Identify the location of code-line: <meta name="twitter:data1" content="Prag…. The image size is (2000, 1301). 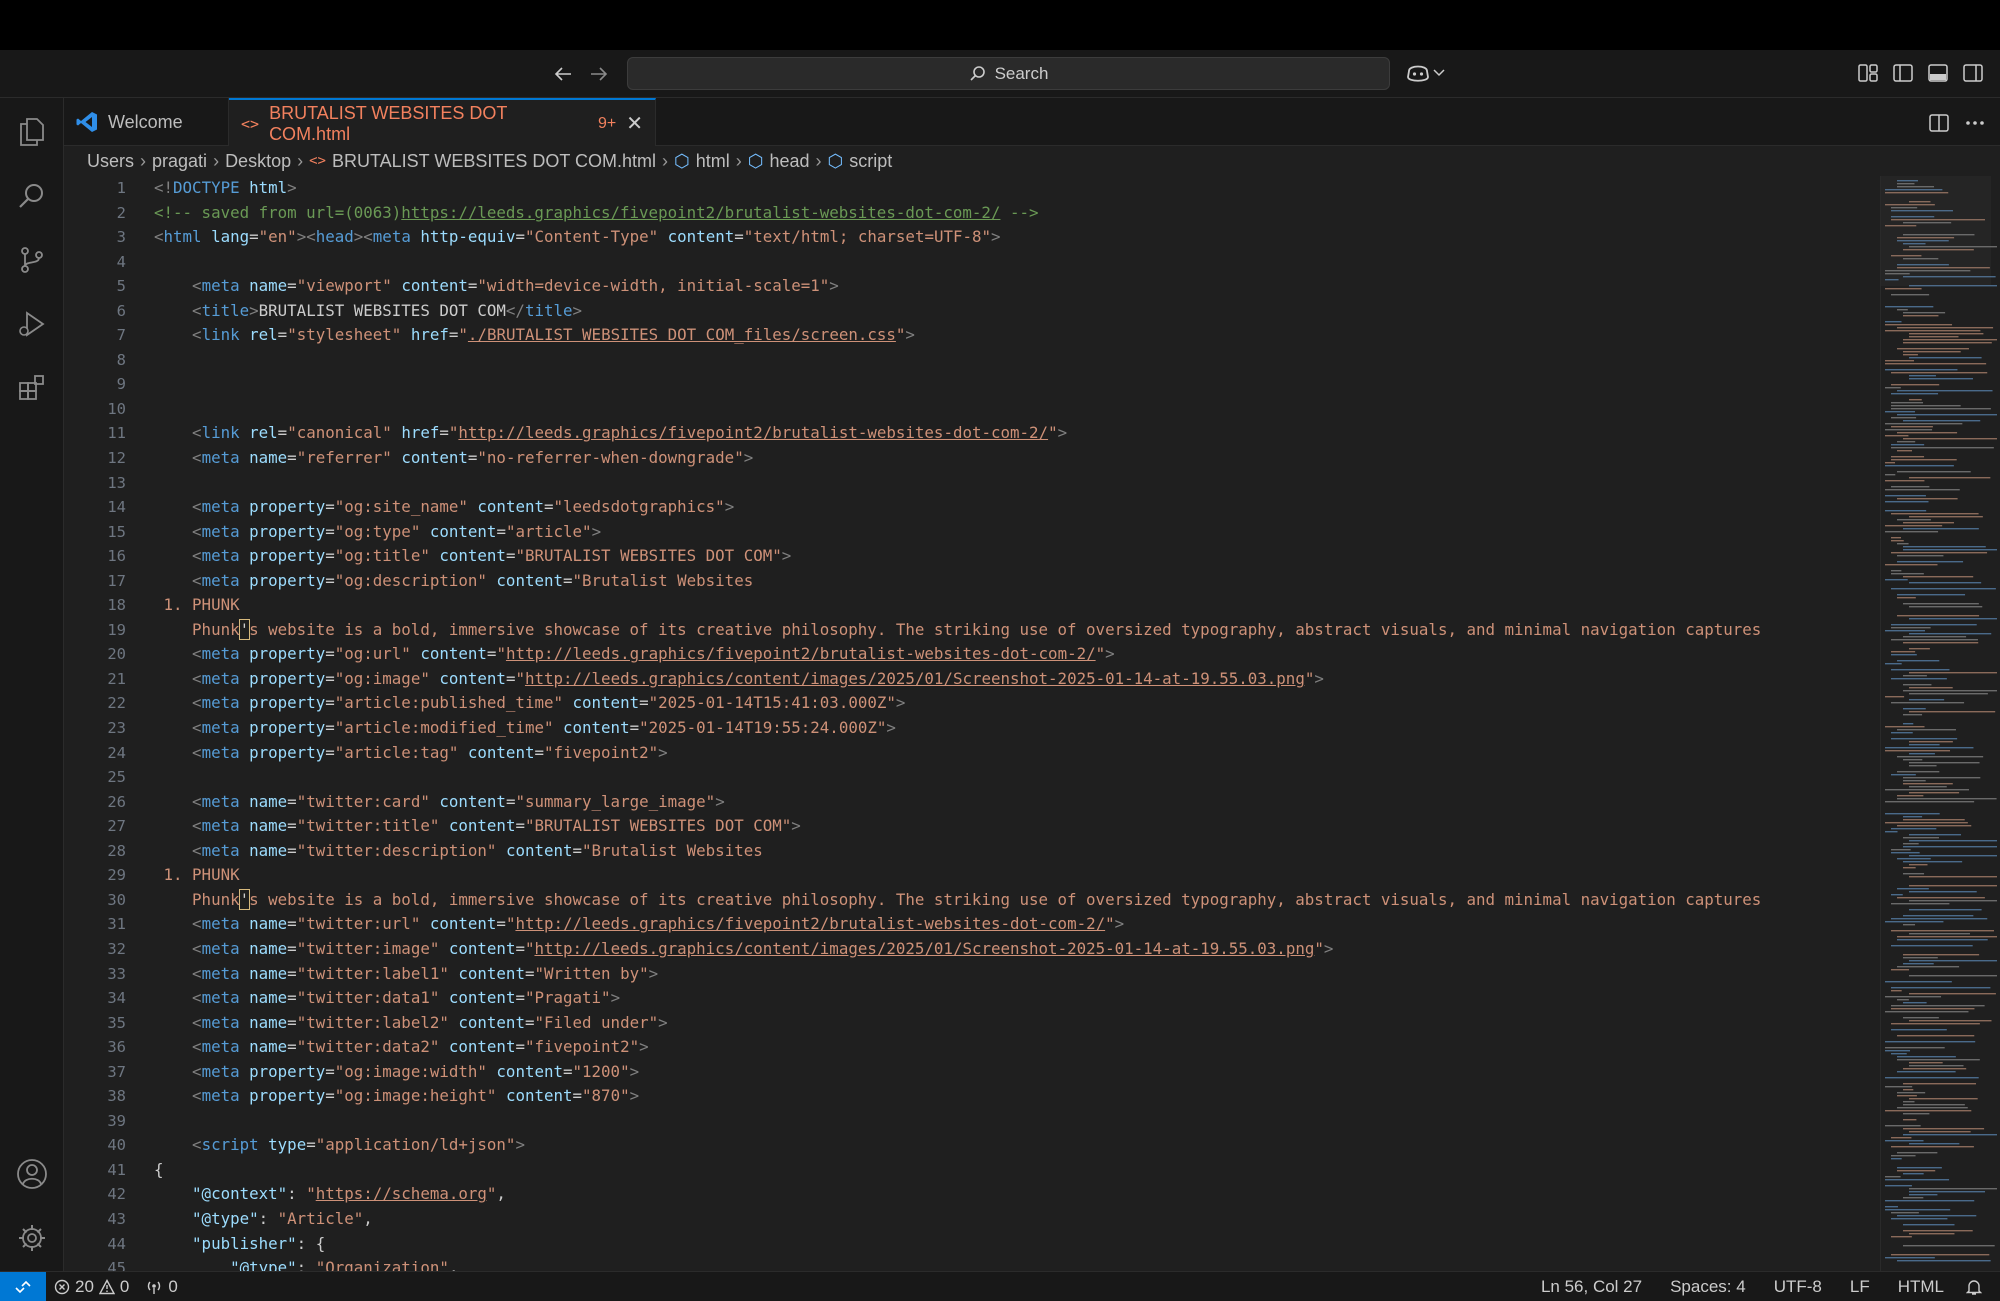
(1017, 998).